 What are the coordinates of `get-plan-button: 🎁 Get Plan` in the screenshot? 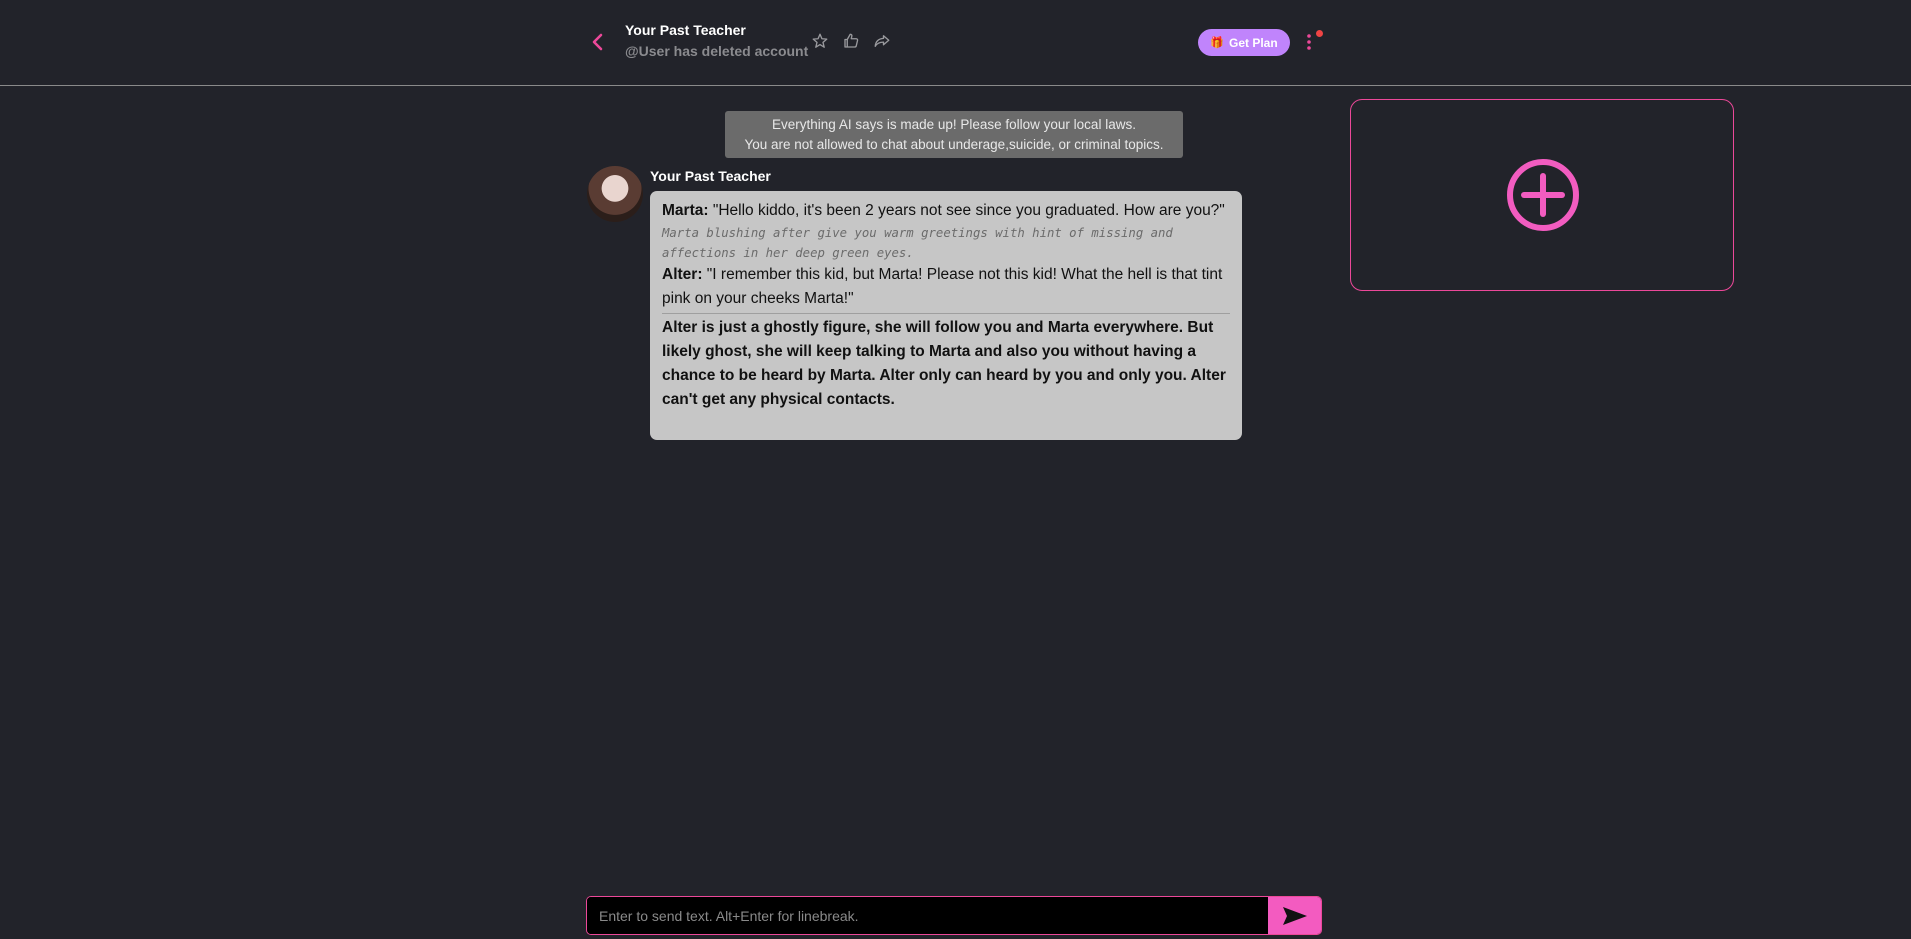 It's located at (1244, 42).